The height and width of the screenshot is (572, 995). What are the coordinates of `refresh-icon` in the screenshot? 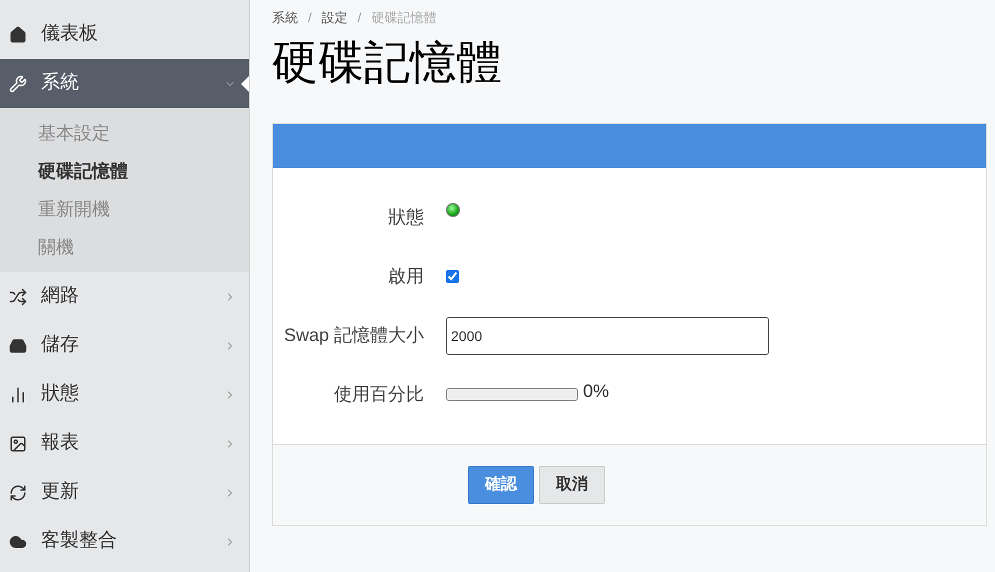 It's located at (18, 493).